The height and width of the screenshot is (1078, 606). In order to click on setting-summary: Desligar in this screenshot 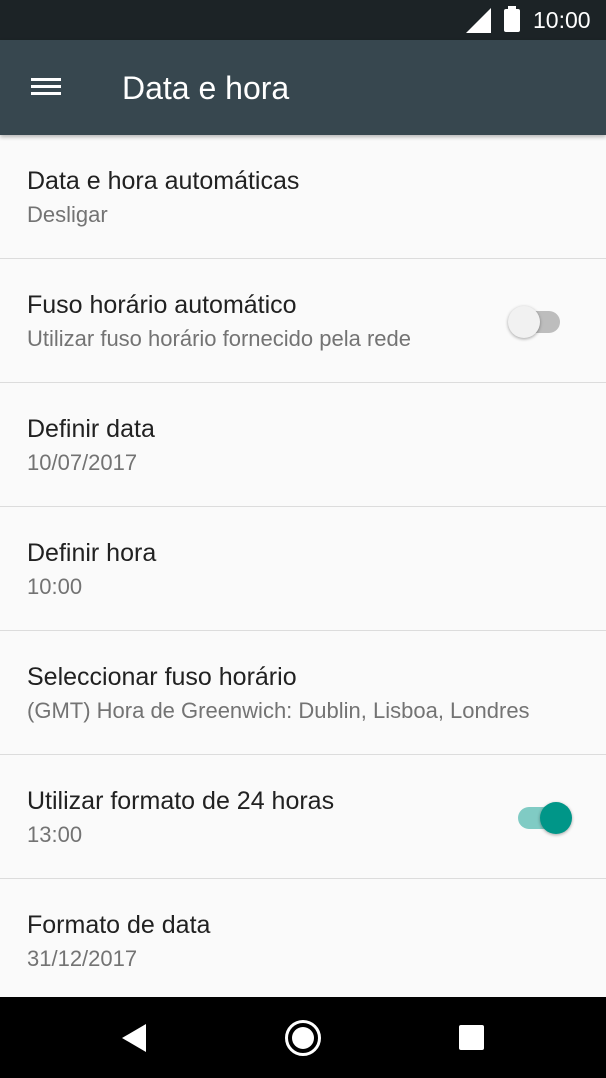, I will do `click(67, 214)`.